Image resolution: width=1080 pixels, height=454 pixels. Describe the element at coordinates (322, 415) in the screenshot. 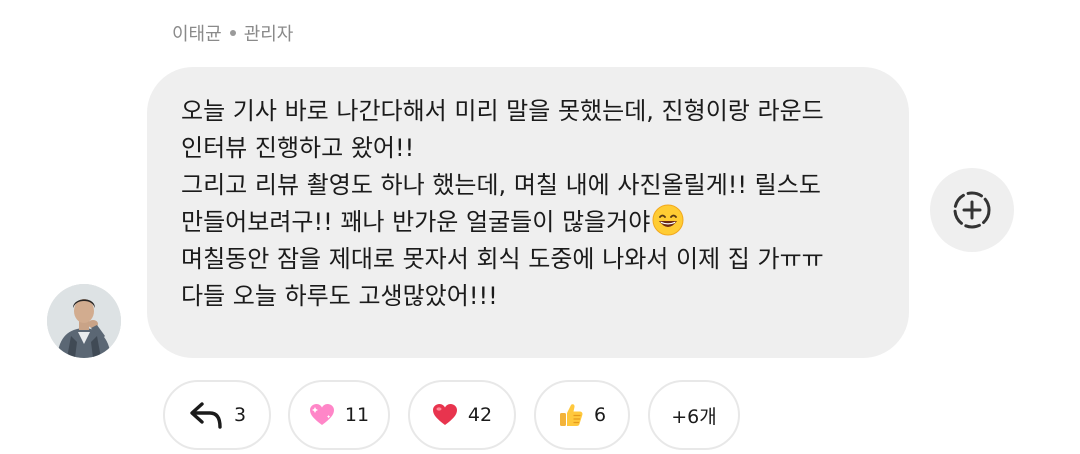

I see `pink-heart-emoji` at that location.